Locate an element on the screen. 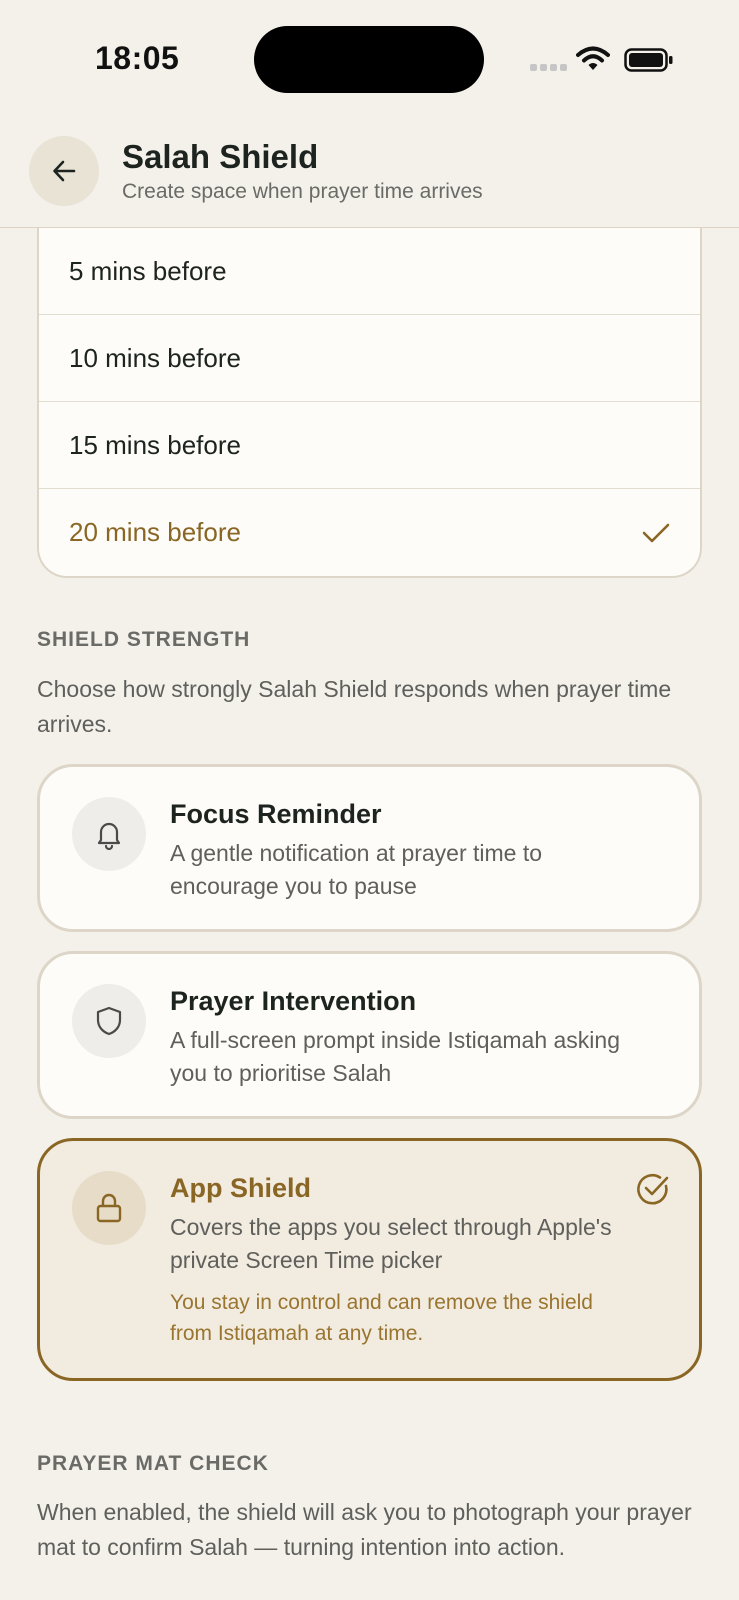 Image resolution: width=739 pixels, height=1600 pixels. status-bar: 18:05 is located at coordinates (369, 60).